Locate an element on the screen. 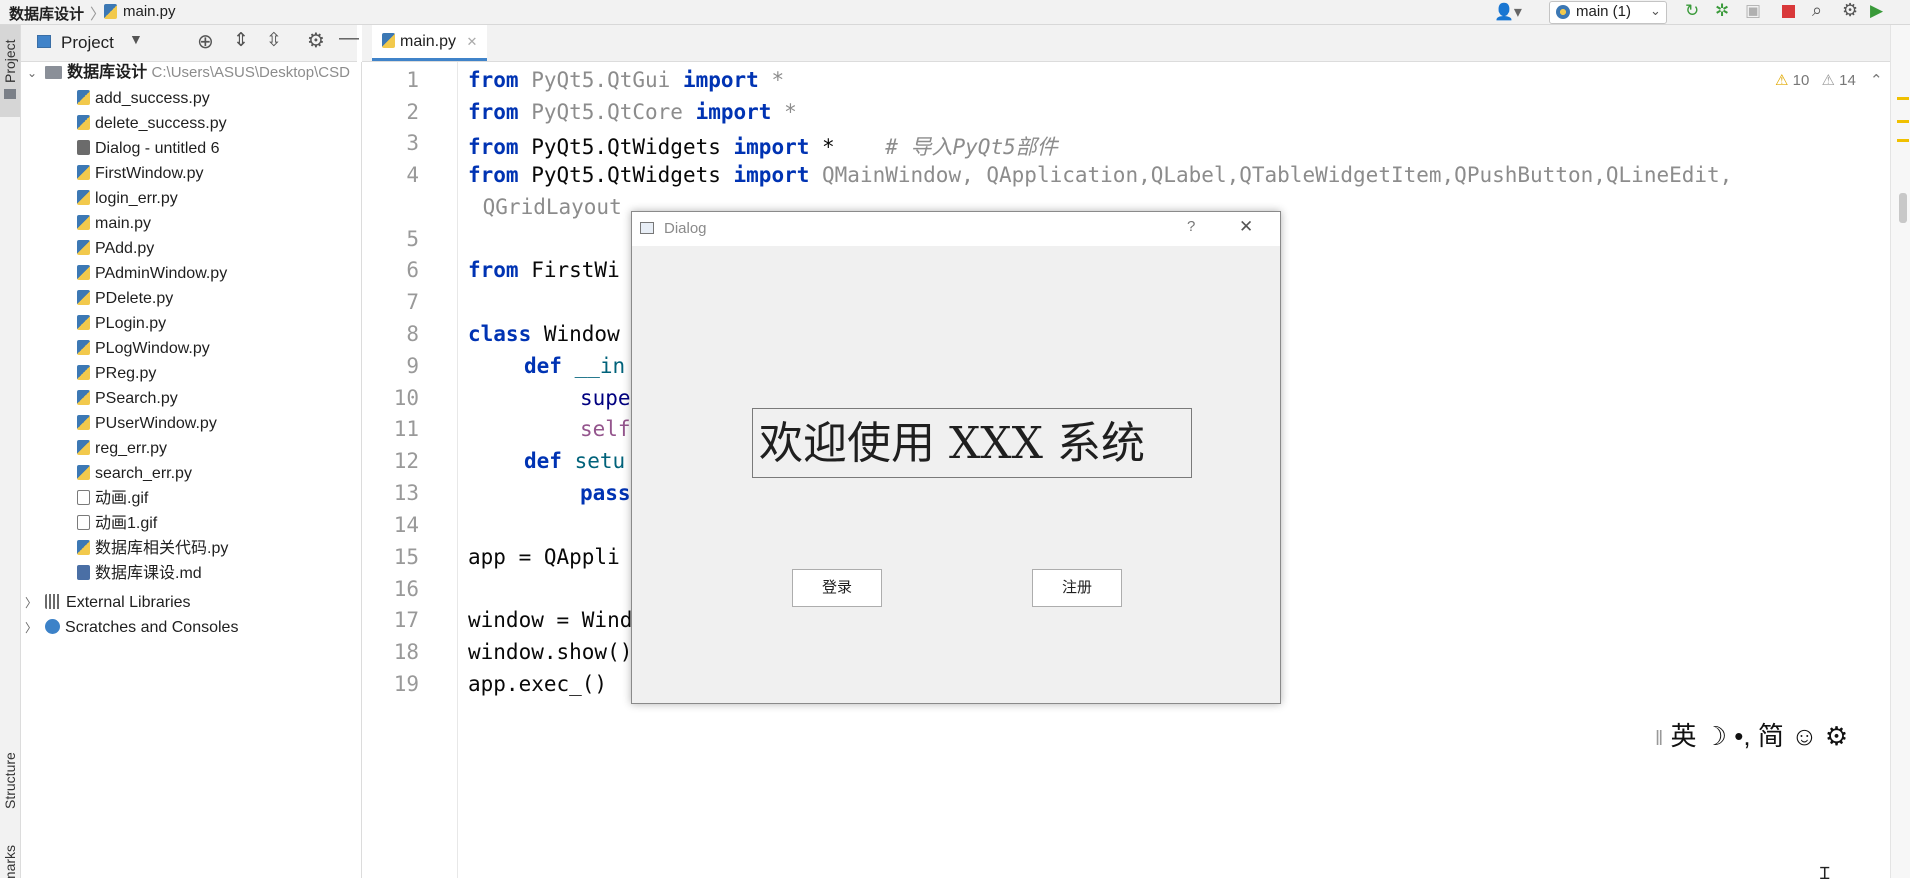 The width and height of the screenshot is (1910, 884). code-line-18: window.show() is located at coordinates (550, 652).